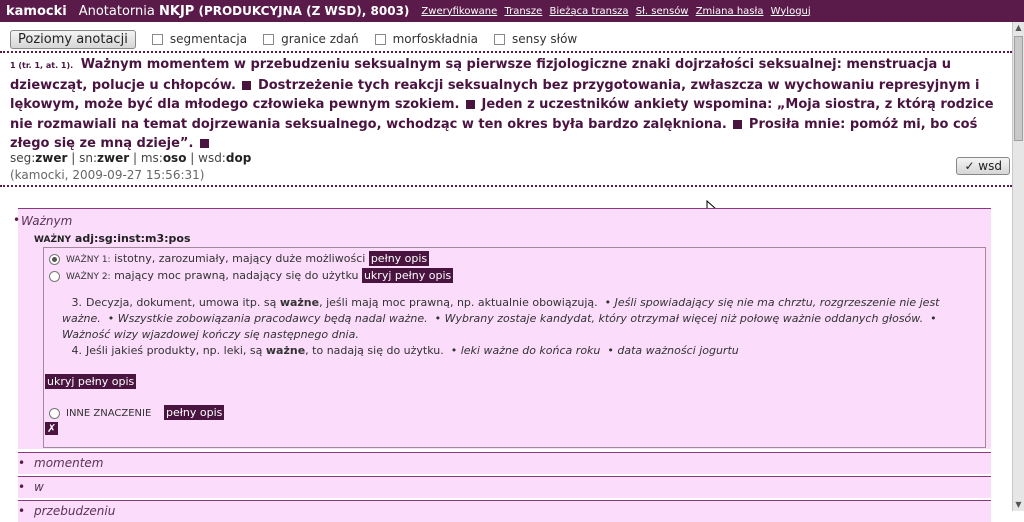 The width and height of the screenshot is (1024, 522). Describe the element at coordinates (1018, 505) in the screenshot. I see `scroll-down-arrow-icon: ▼` at that location.